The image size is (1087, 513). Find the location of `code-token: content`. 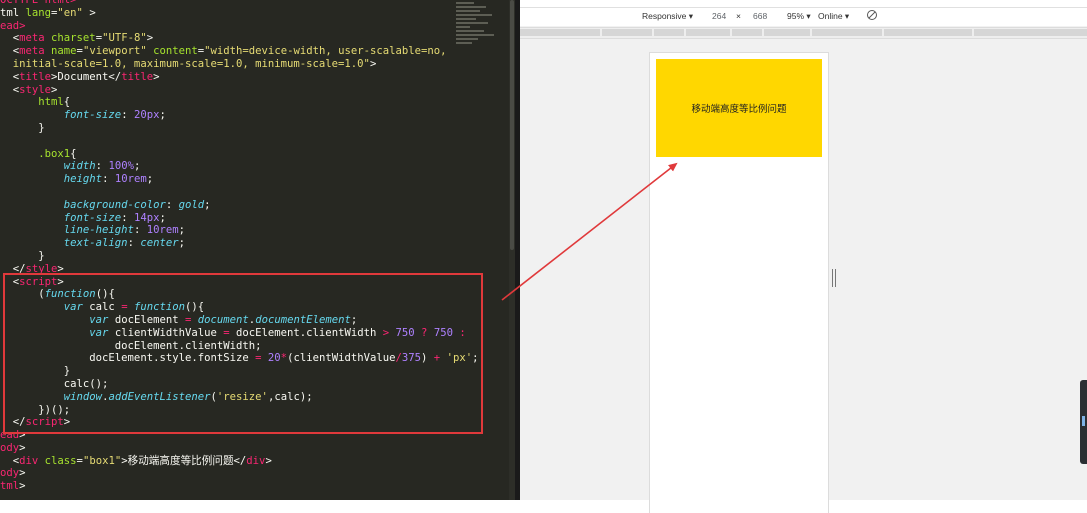

code-token: content is located at coordinates (175, 51).